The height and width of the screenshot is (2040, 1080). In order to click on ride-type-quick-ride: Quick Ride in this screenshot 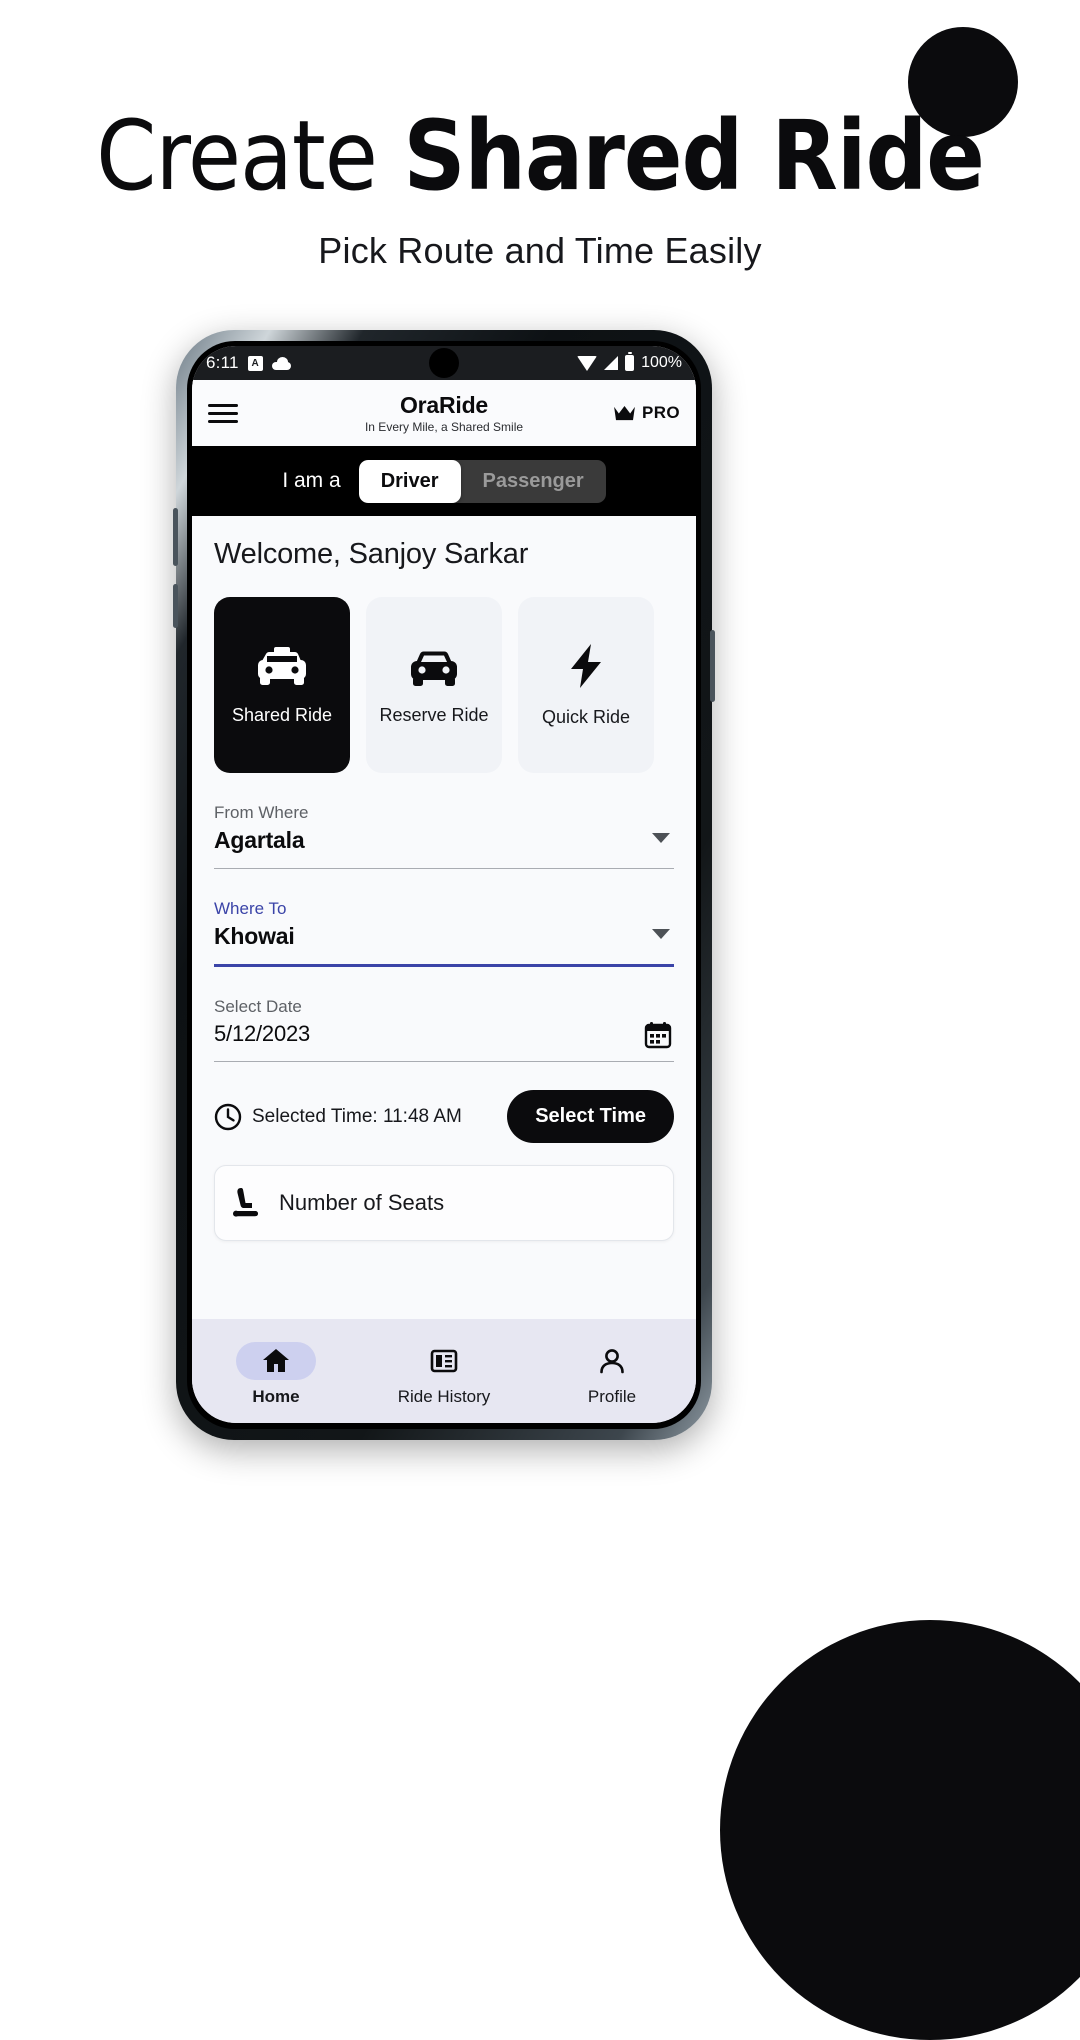, I will do `click(586, 685)`.